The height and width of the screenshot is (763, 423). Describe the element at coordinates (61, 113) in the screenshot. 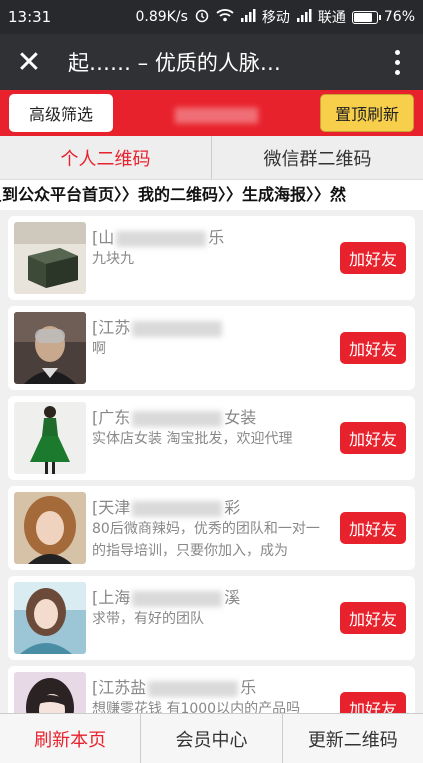

I see `advanced-filter-button: 高级筛选` at that location.